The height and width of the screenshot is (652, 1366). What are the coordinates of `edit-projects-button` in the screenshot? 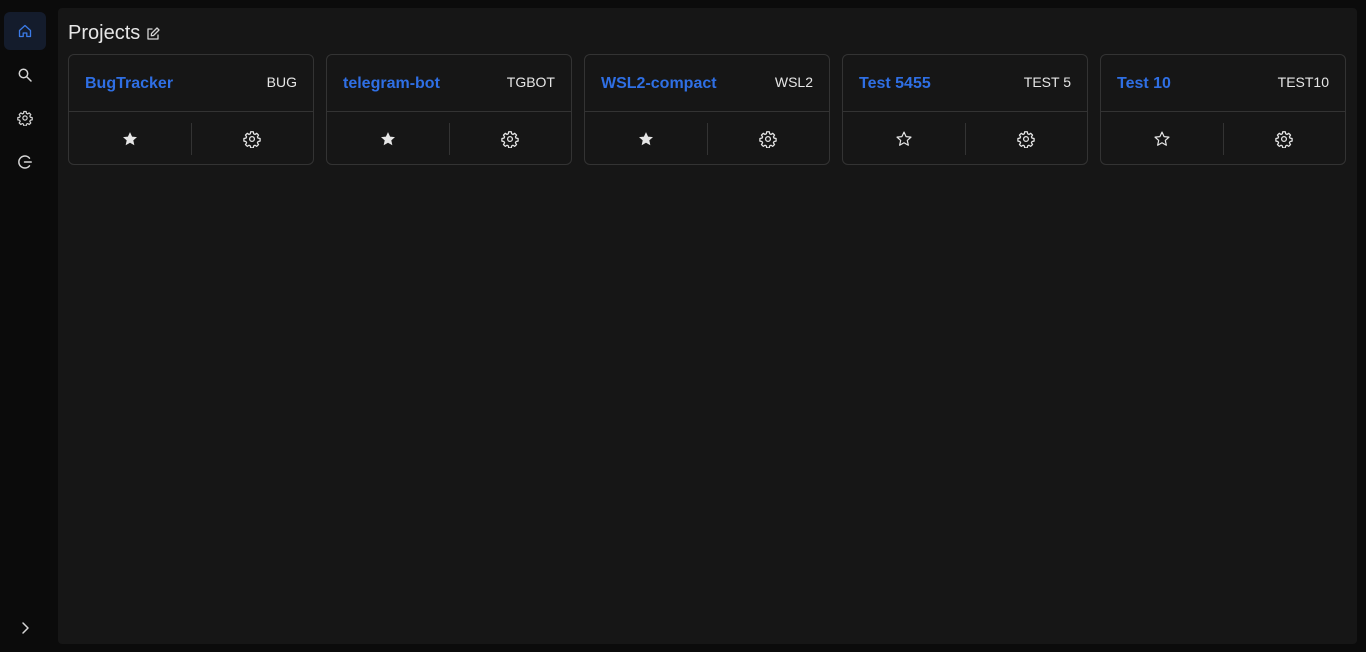 It's located at (153, 34).